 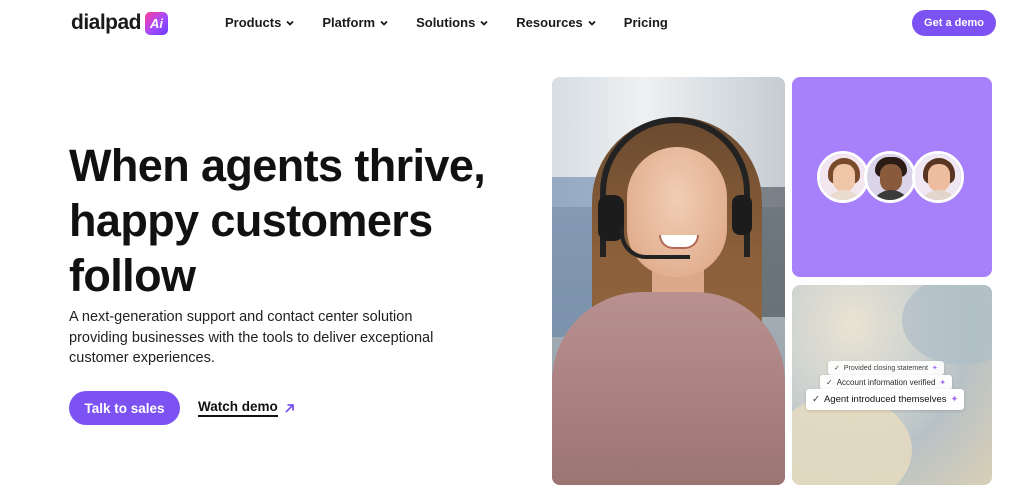 I want to click on arrow-up-right-icon, so click(x=289, y=408).